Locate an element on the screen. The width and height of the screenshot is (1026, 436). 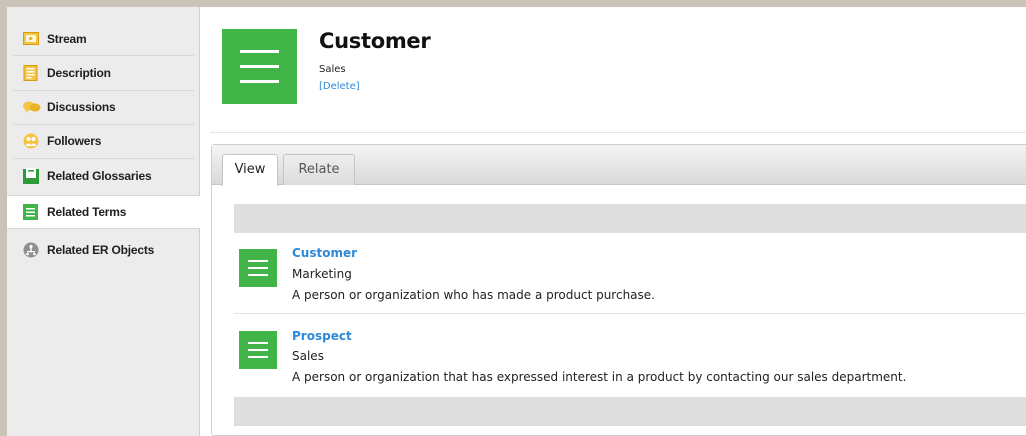
page-subtitle: Sales is located at coordinates (332, 69).